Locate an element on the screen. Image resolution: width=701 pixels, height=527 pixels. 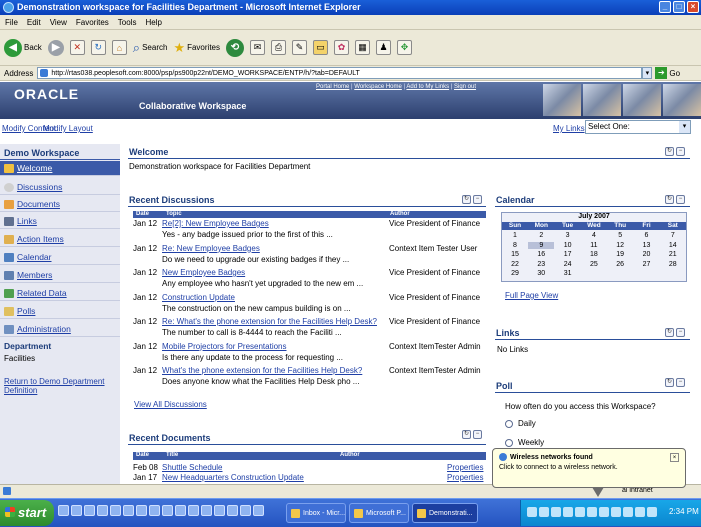
add-to-my-links-link: Add to My Links is located at coordinates (427, 87).